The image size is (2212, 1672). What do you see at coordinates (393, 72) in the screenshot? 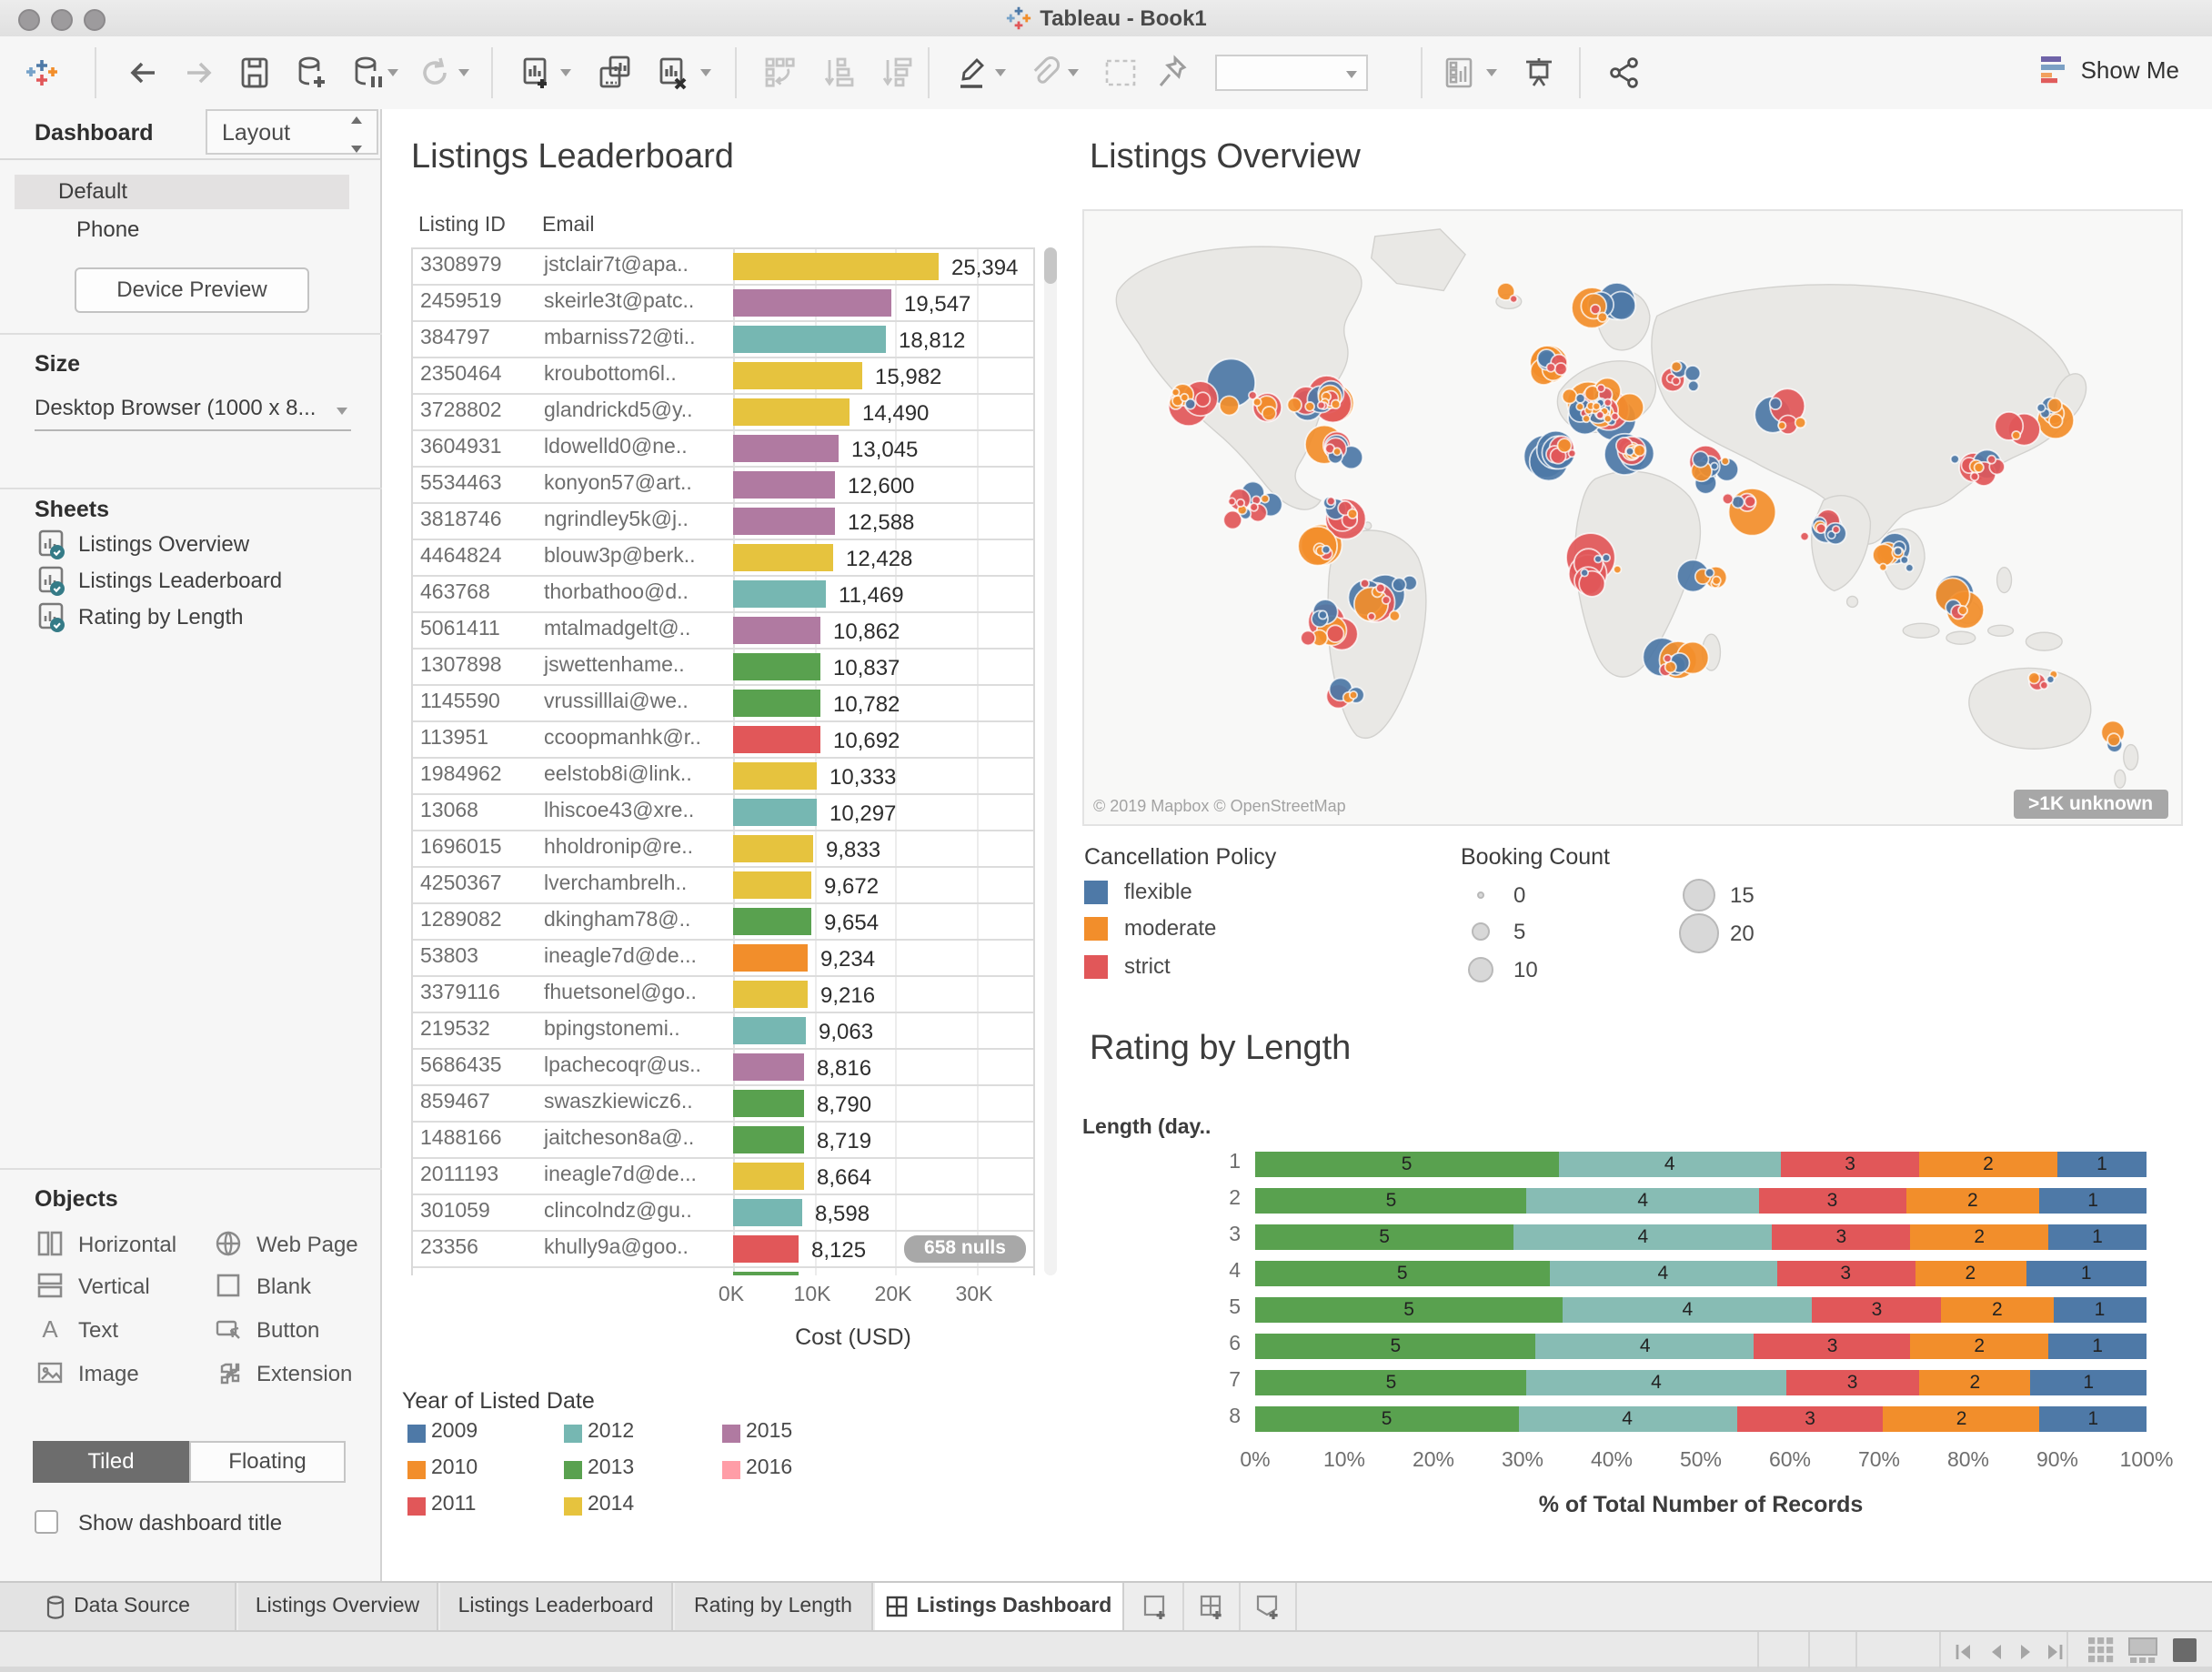
I see `pause-updates-caret` at bounding box center [393, 72].